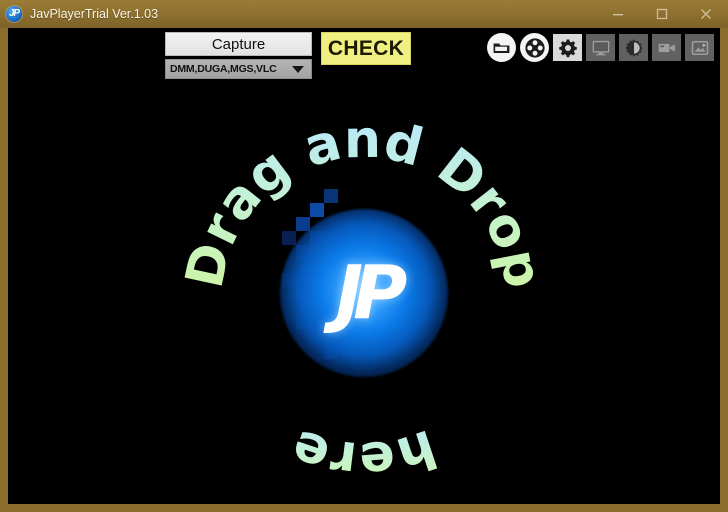 The image size is (728, 512). I want to click on minimize-button, so click(618, 14).